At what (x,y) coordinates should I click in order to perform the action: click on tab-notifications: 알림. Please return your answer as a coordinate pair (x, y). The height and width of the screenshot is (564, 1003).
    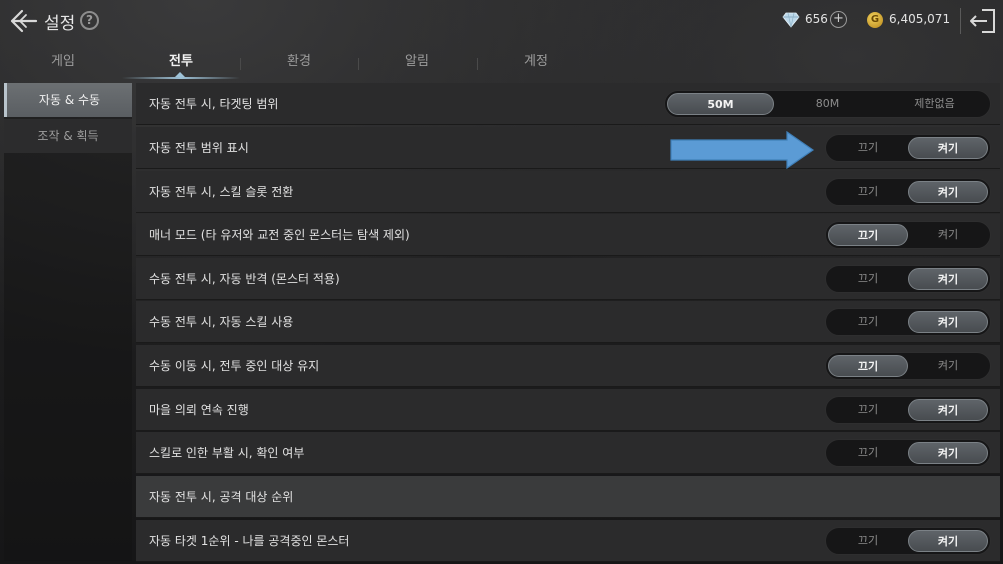
    Looking at the image, I should click on (417, 64).